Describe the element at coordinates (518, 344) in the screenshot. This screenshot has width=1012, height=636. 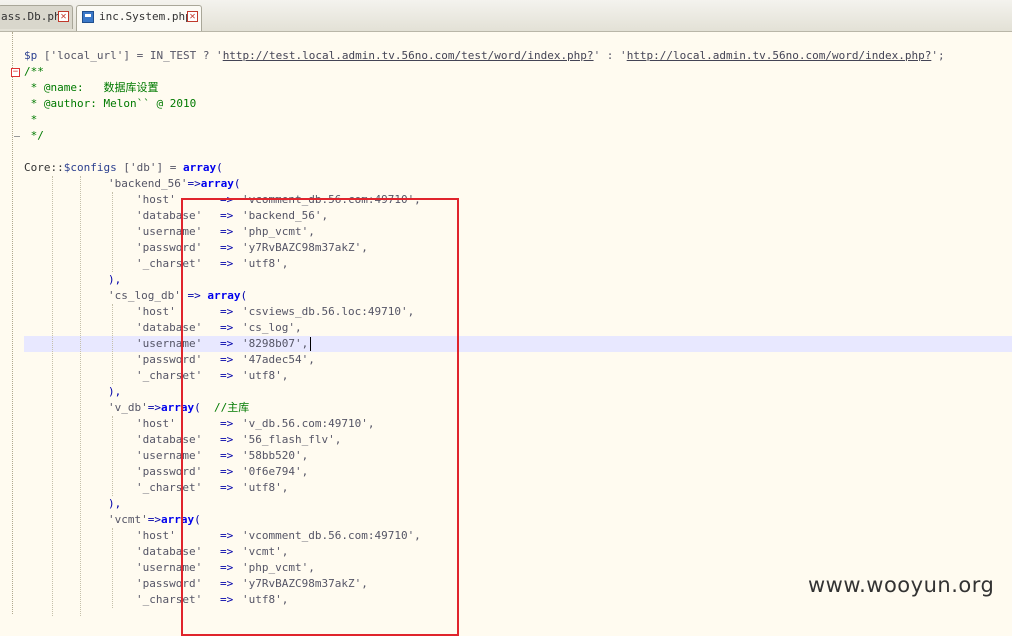
I see `config-entry-line: 'username' => '8298b07',` at that location.